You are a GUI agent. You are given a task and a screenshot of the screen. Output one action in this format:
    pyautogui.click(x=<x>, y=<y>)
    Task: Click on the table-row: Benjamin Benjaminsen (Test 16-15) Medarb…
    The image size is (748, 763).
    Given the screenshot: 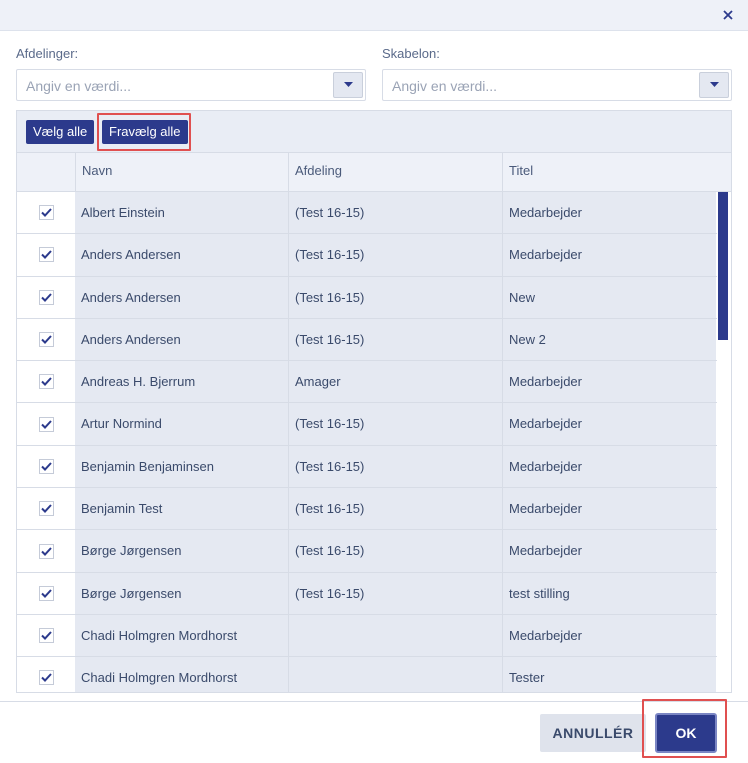 What is the action you would take?
    pyautogui.click(x=367, y=467)
    